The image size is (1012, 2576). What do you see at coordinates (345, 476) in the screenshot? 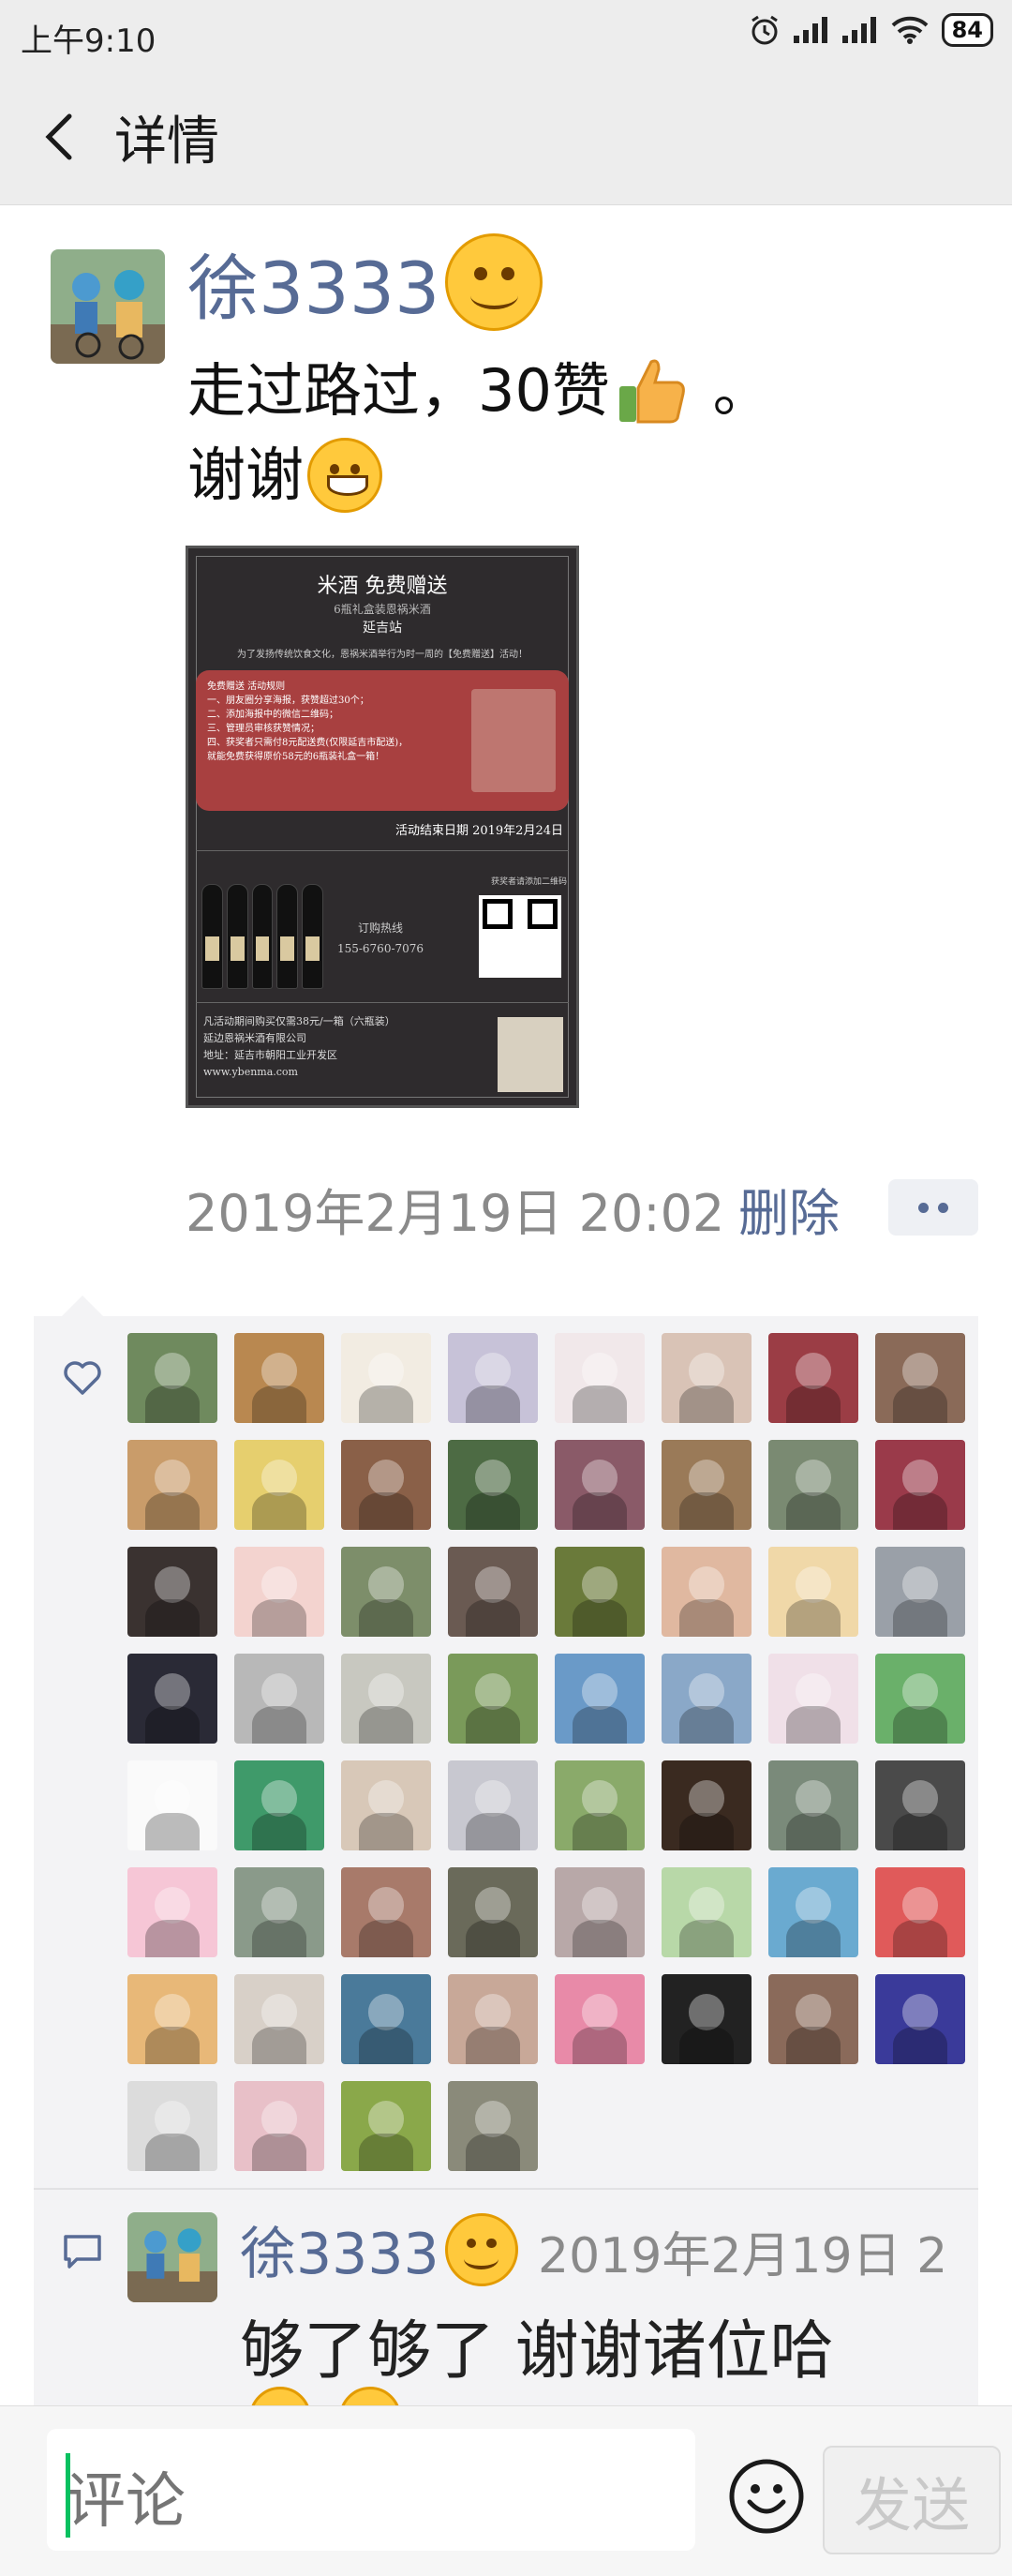
I see `grin-emoji-icon` at bounding box center [345, 476].